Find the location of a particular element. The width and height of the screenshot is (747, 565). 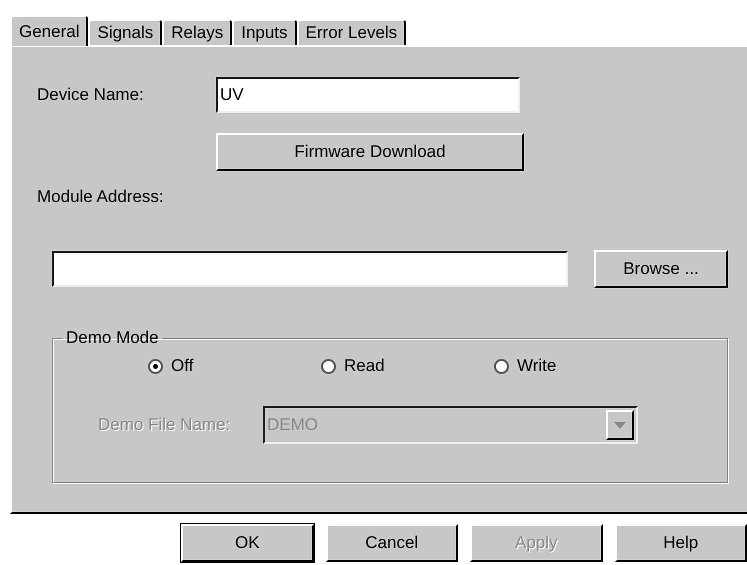

tab: Relays is located at coordinates (197, 32).